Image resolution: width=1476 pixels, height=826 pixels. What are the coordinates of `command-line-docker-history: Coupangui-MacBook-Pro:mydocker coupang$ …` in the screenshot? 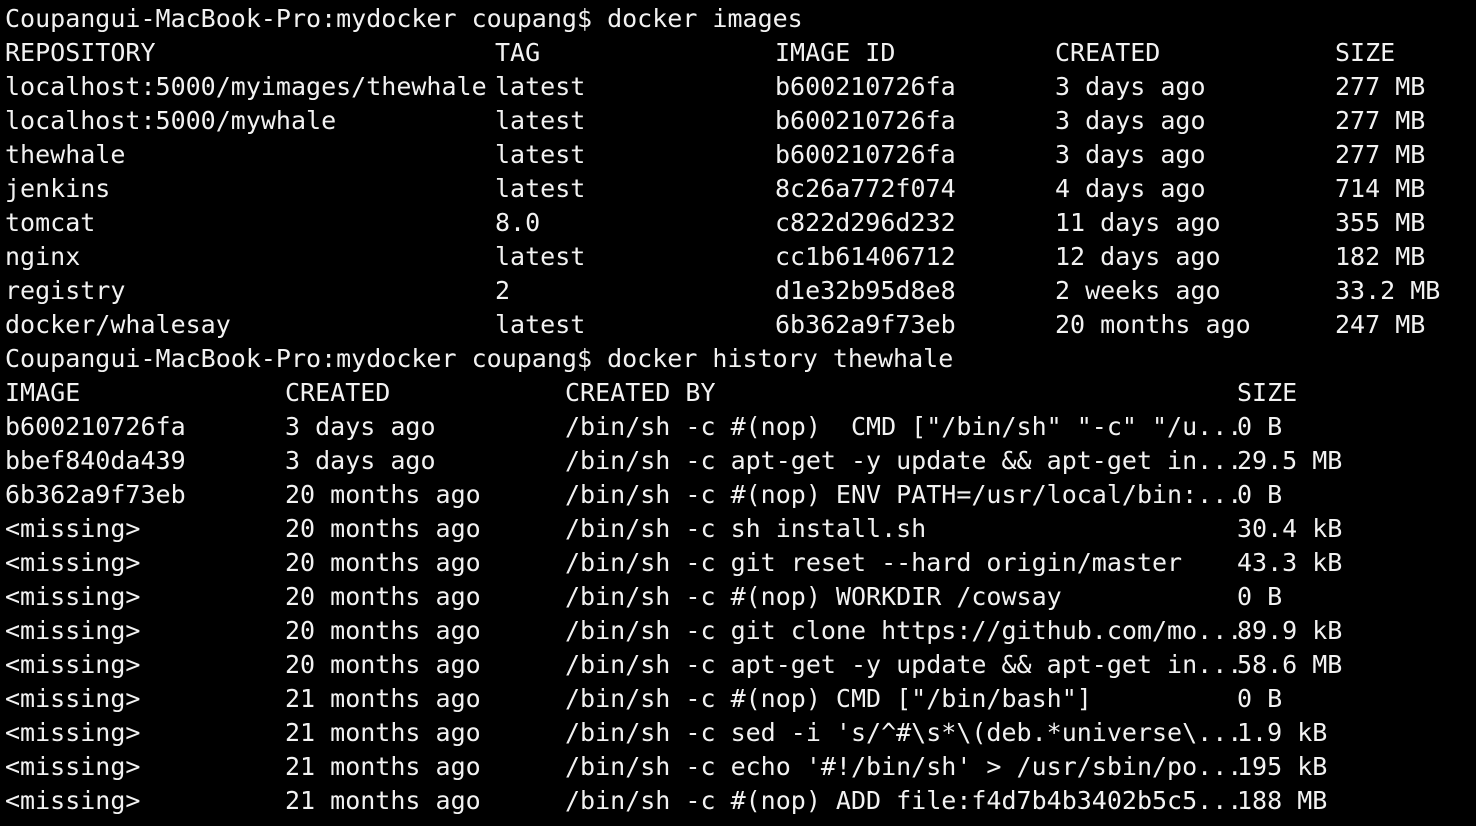 It's located at (740, 359).